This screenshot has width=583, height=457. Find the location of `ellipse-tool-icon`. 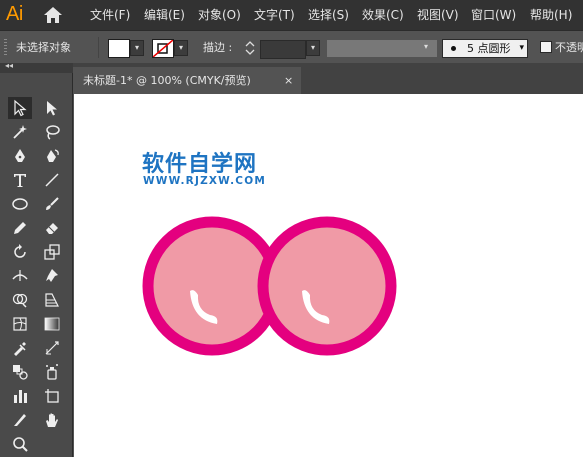

ellipse-tool-icon is located at coordinates (20, 204).